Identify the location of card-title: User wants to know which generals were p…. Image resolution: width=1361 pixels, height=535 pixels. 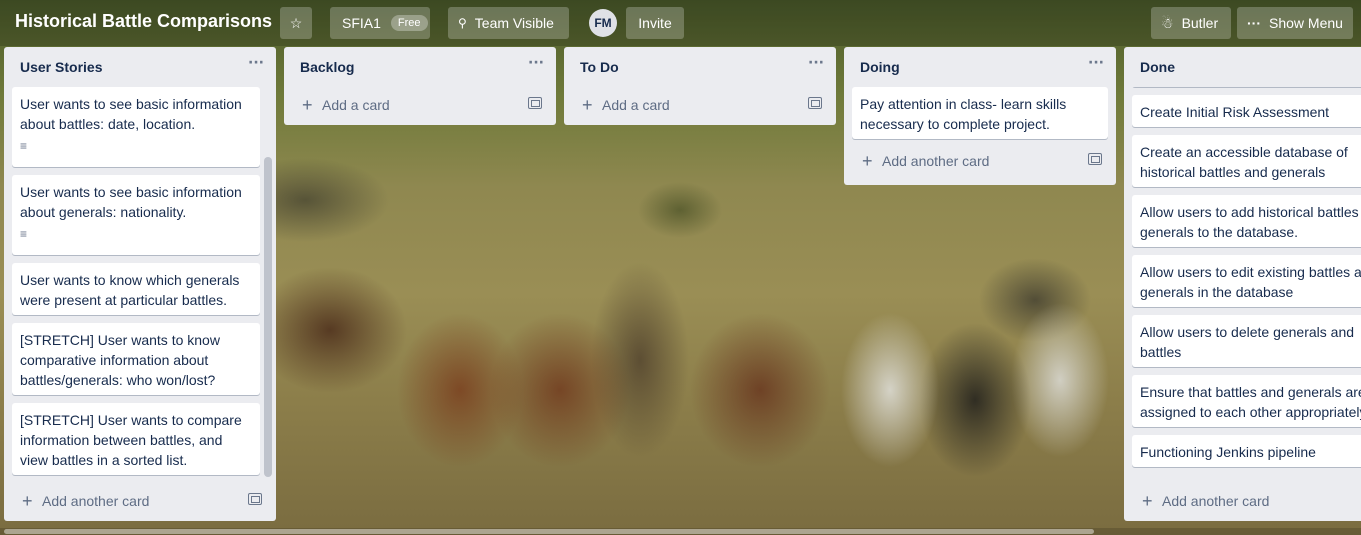
(130, 290).